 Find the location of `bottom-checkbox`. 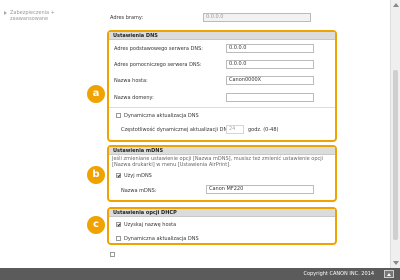

bottom-checkbox is located at coordinates (112, 254).